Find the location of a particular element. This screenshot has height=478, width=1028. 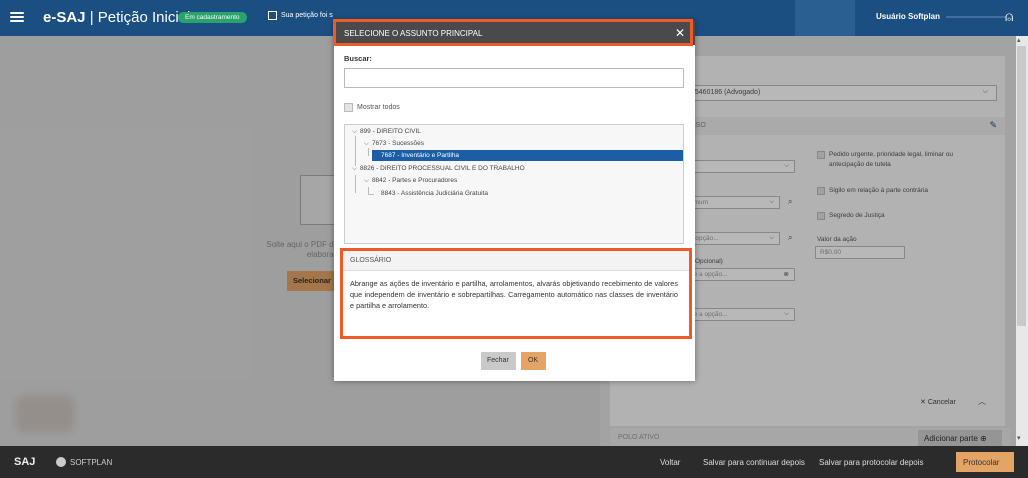

top-notification-area is located at coordinates (825, 18).